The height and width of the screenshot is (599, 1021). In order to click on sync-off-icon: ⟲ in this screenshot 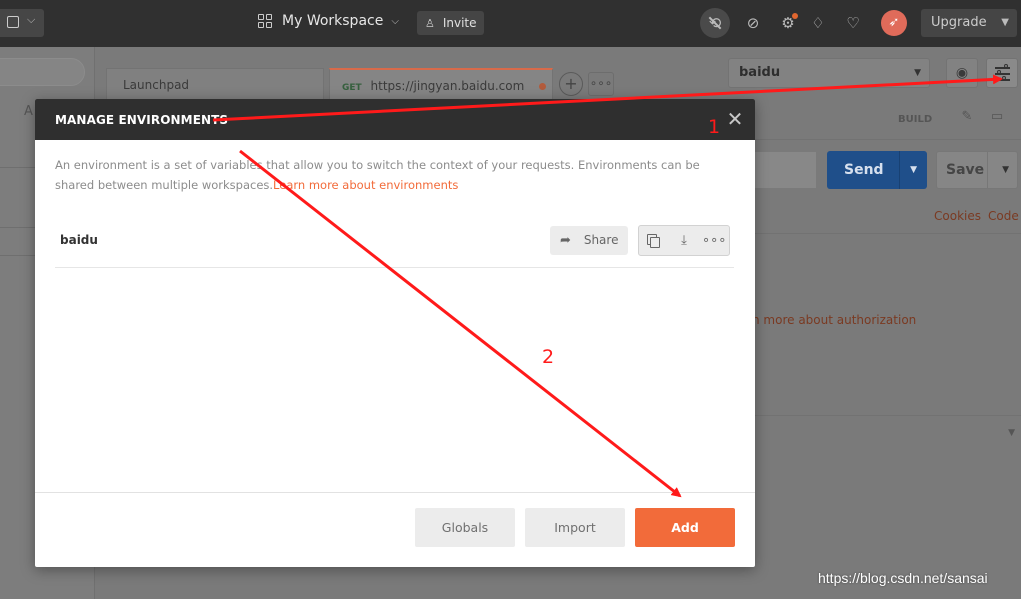, I will do `click(715, 23)`.